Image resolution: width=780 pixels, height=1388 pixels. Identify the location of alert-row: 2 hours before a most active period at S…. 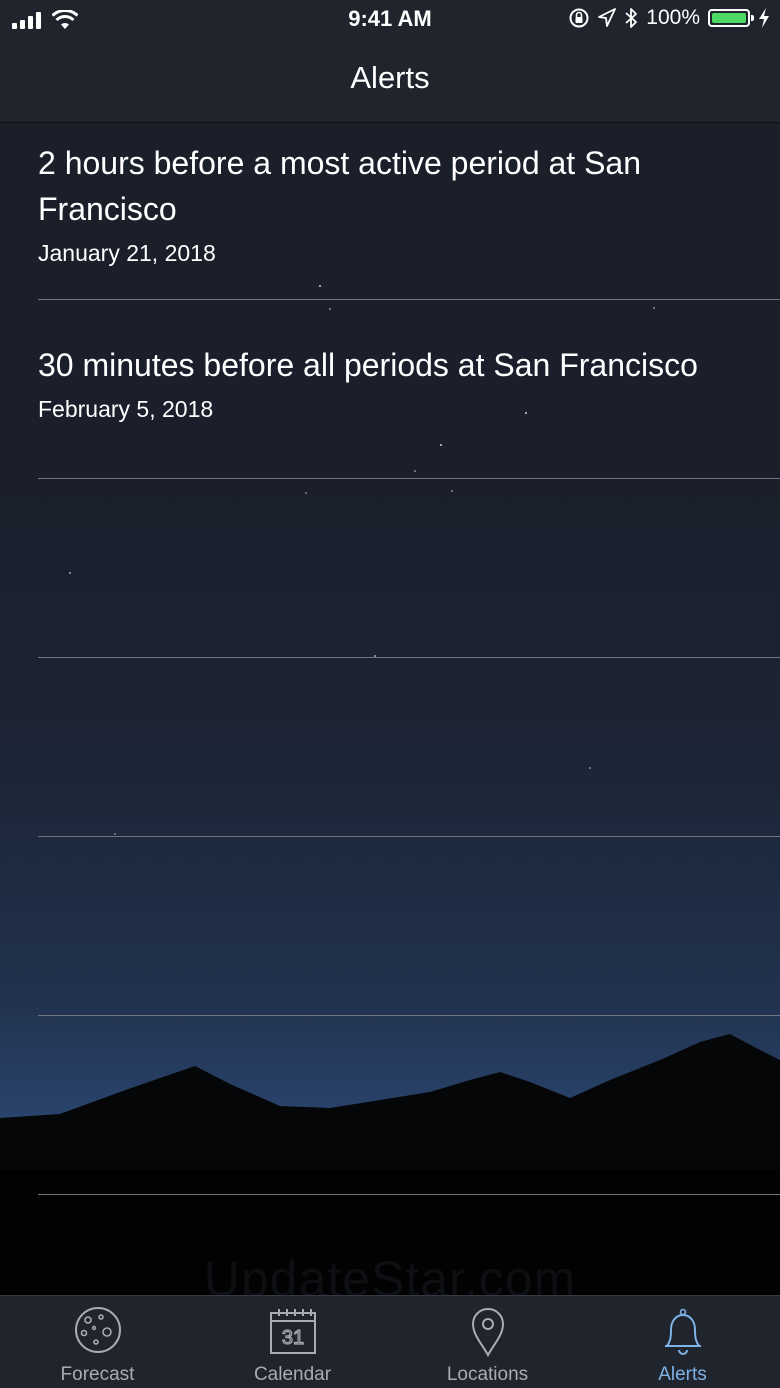
(409, 211).